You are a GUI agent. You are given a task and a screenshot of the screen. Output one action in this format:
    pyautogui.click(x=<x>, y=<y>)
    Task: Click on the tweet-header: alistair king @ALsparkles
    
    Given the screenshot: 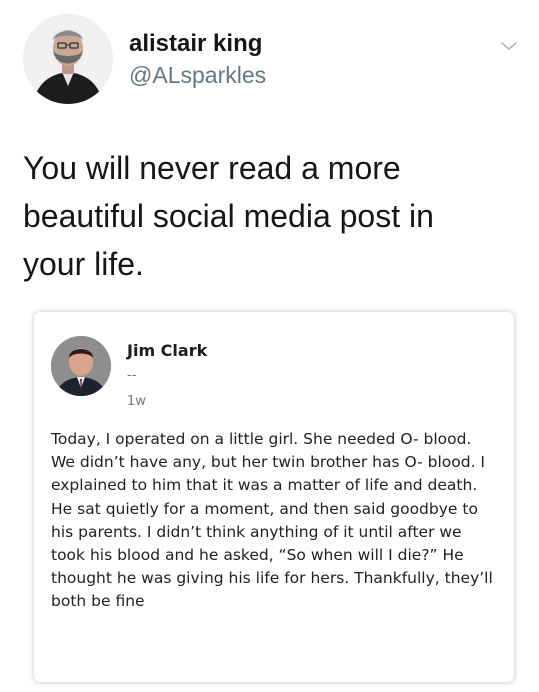 What is the action you would take?
    pyautogui.click(x=273, y=60)
    